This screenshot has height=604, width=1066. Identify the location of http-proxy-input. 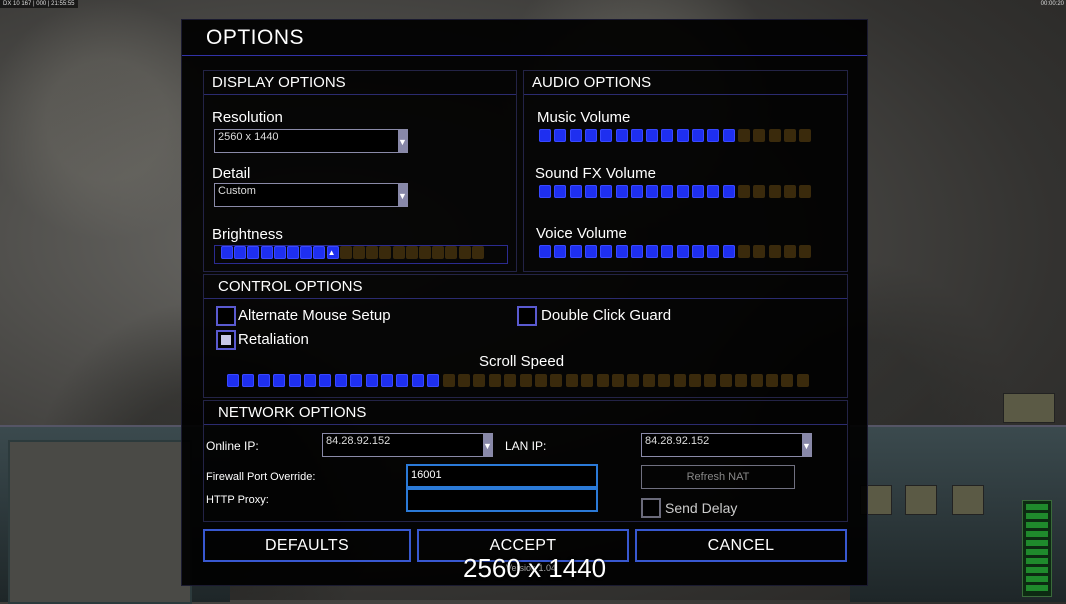
(502, 500).